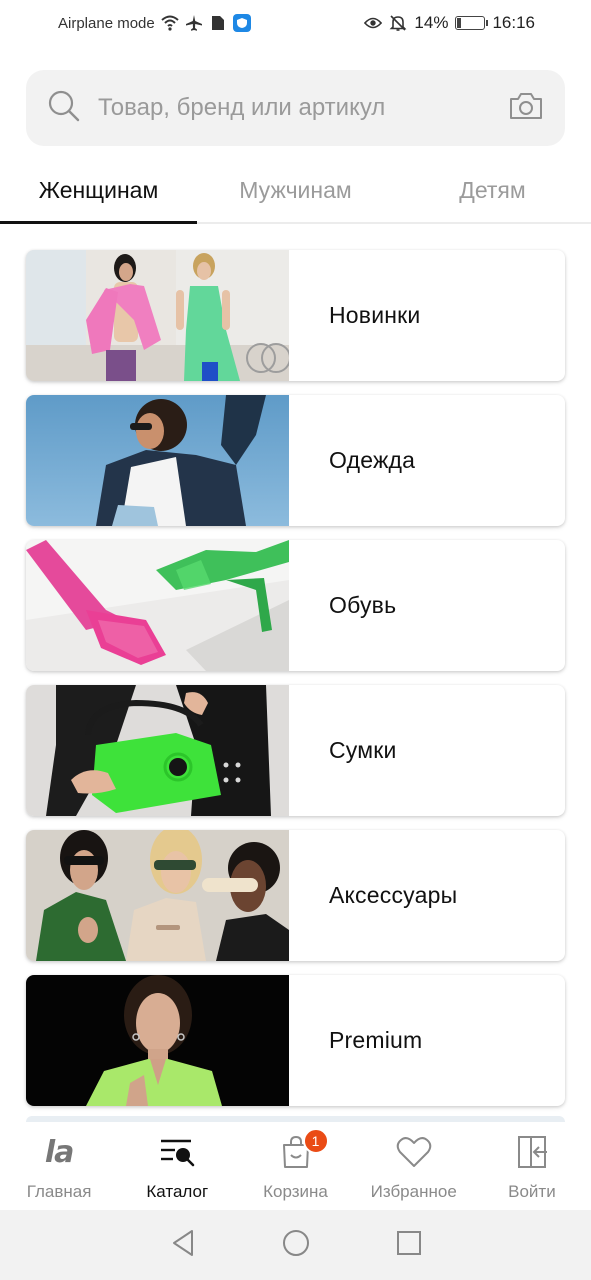 This screenshot has width=591, height=1280. I want to click on shoes-photo, so click(157, 605).